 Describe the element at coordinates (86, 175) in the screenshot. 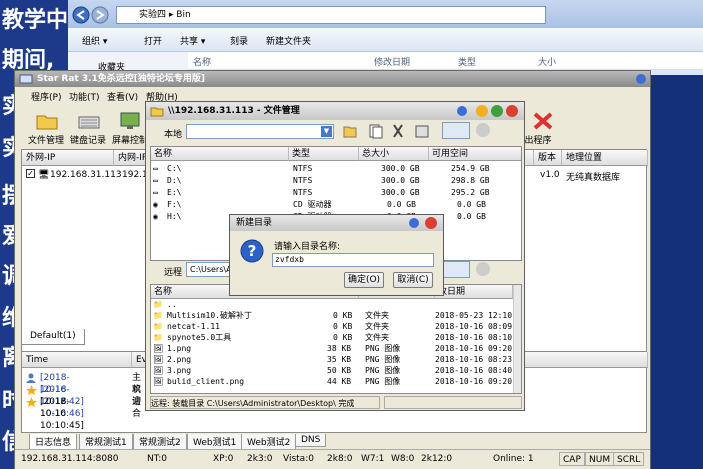

I see `host-wan-ip: 192.168.31.113` at that location.